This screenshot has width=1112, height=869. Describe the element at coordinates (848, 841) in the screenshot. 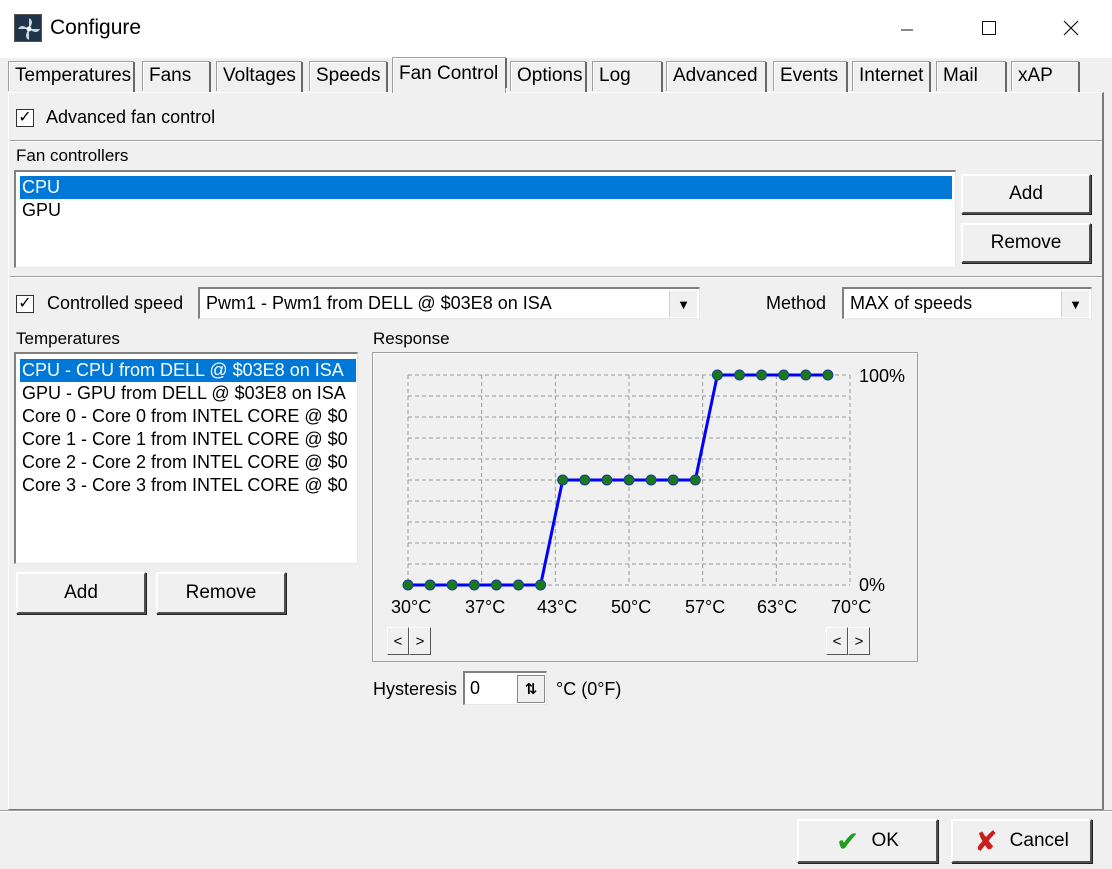

I see `checkmark-icon: ✔` at that location.